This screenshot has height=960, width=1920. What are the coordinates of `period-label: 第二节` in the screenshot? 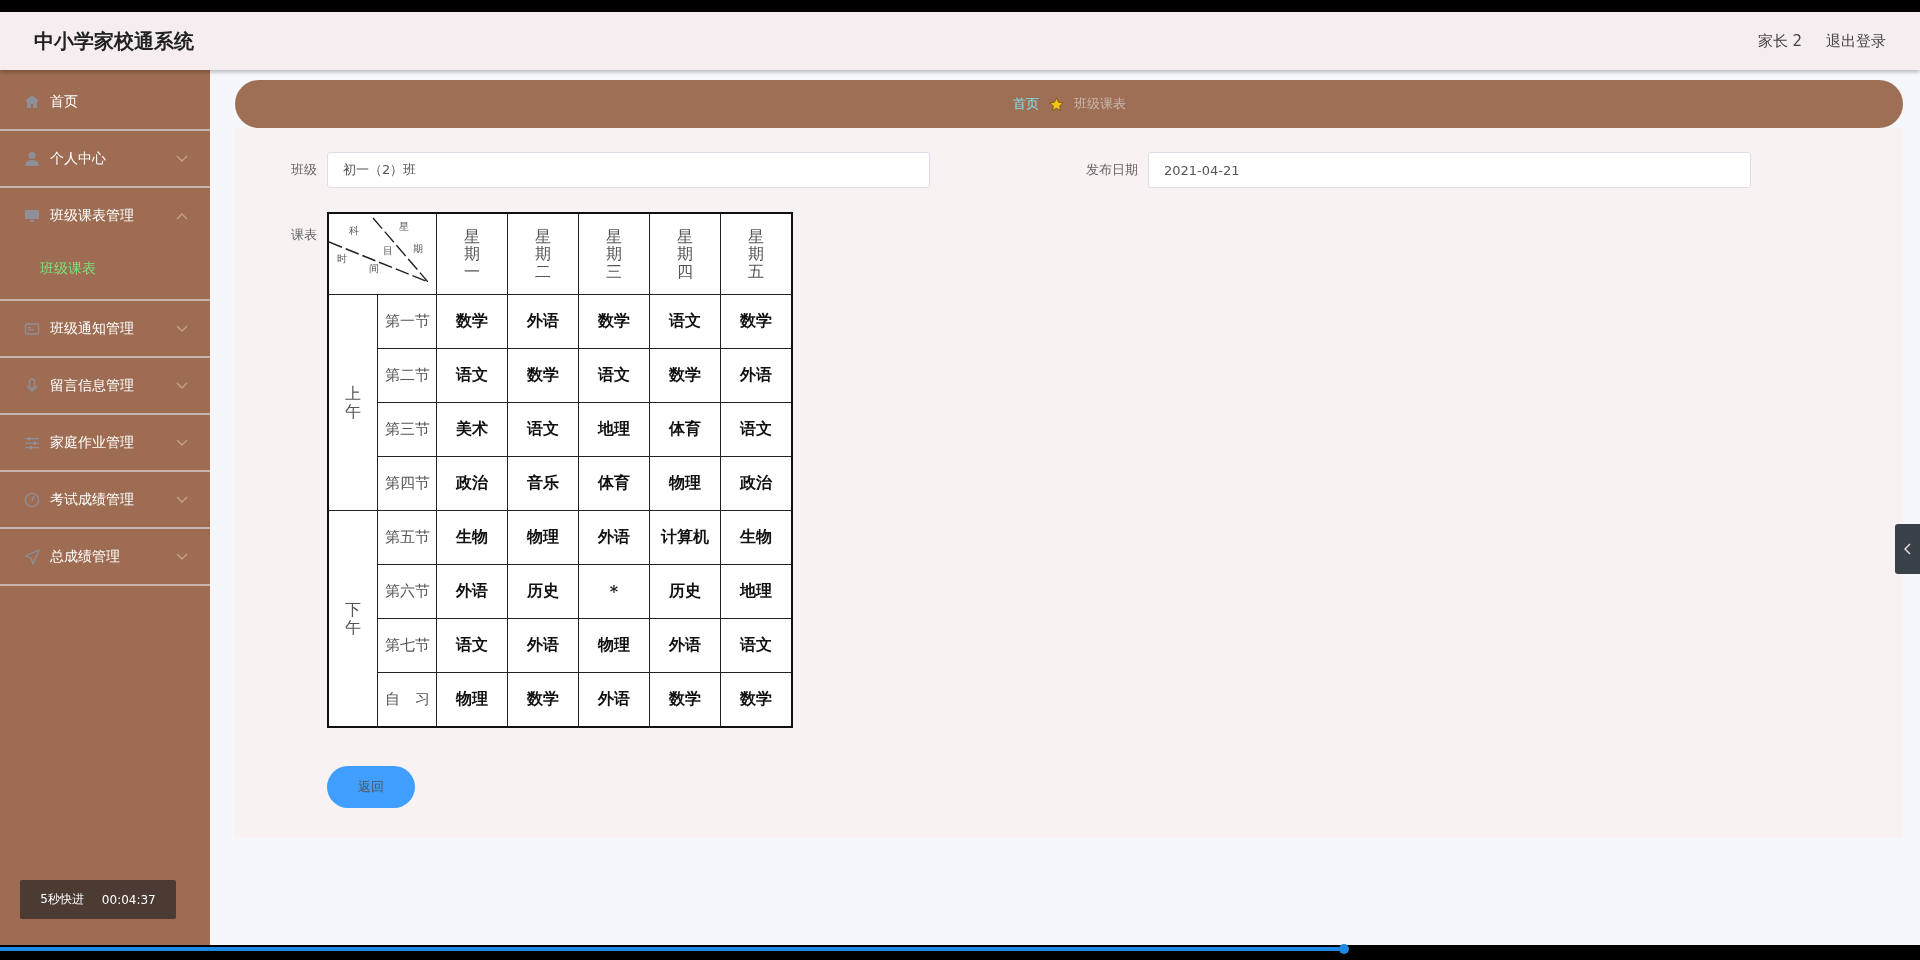 It's located at (407, 375).